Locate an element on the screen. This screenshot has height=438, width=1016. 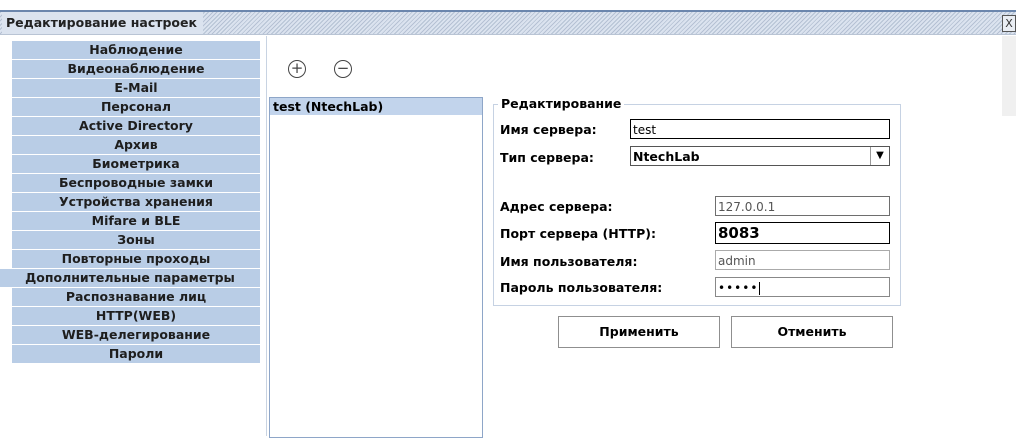
server-type-select: NtechLab ▼ is located at coordinates (760, 156).